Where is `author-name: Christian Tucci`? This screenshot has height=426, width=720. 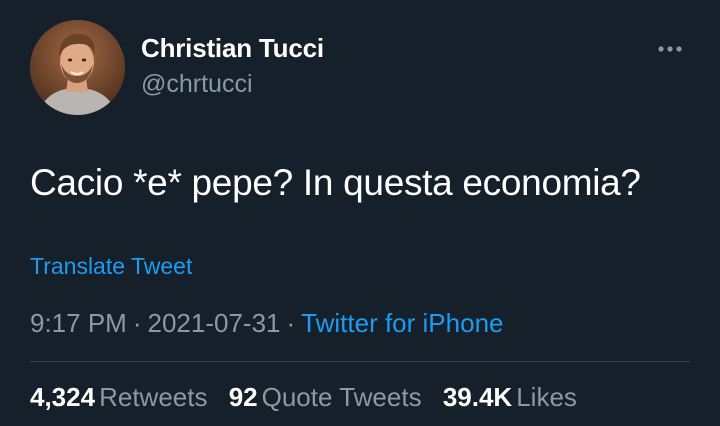 author-name: Christian Tucci is located at coordinates (232, 48).